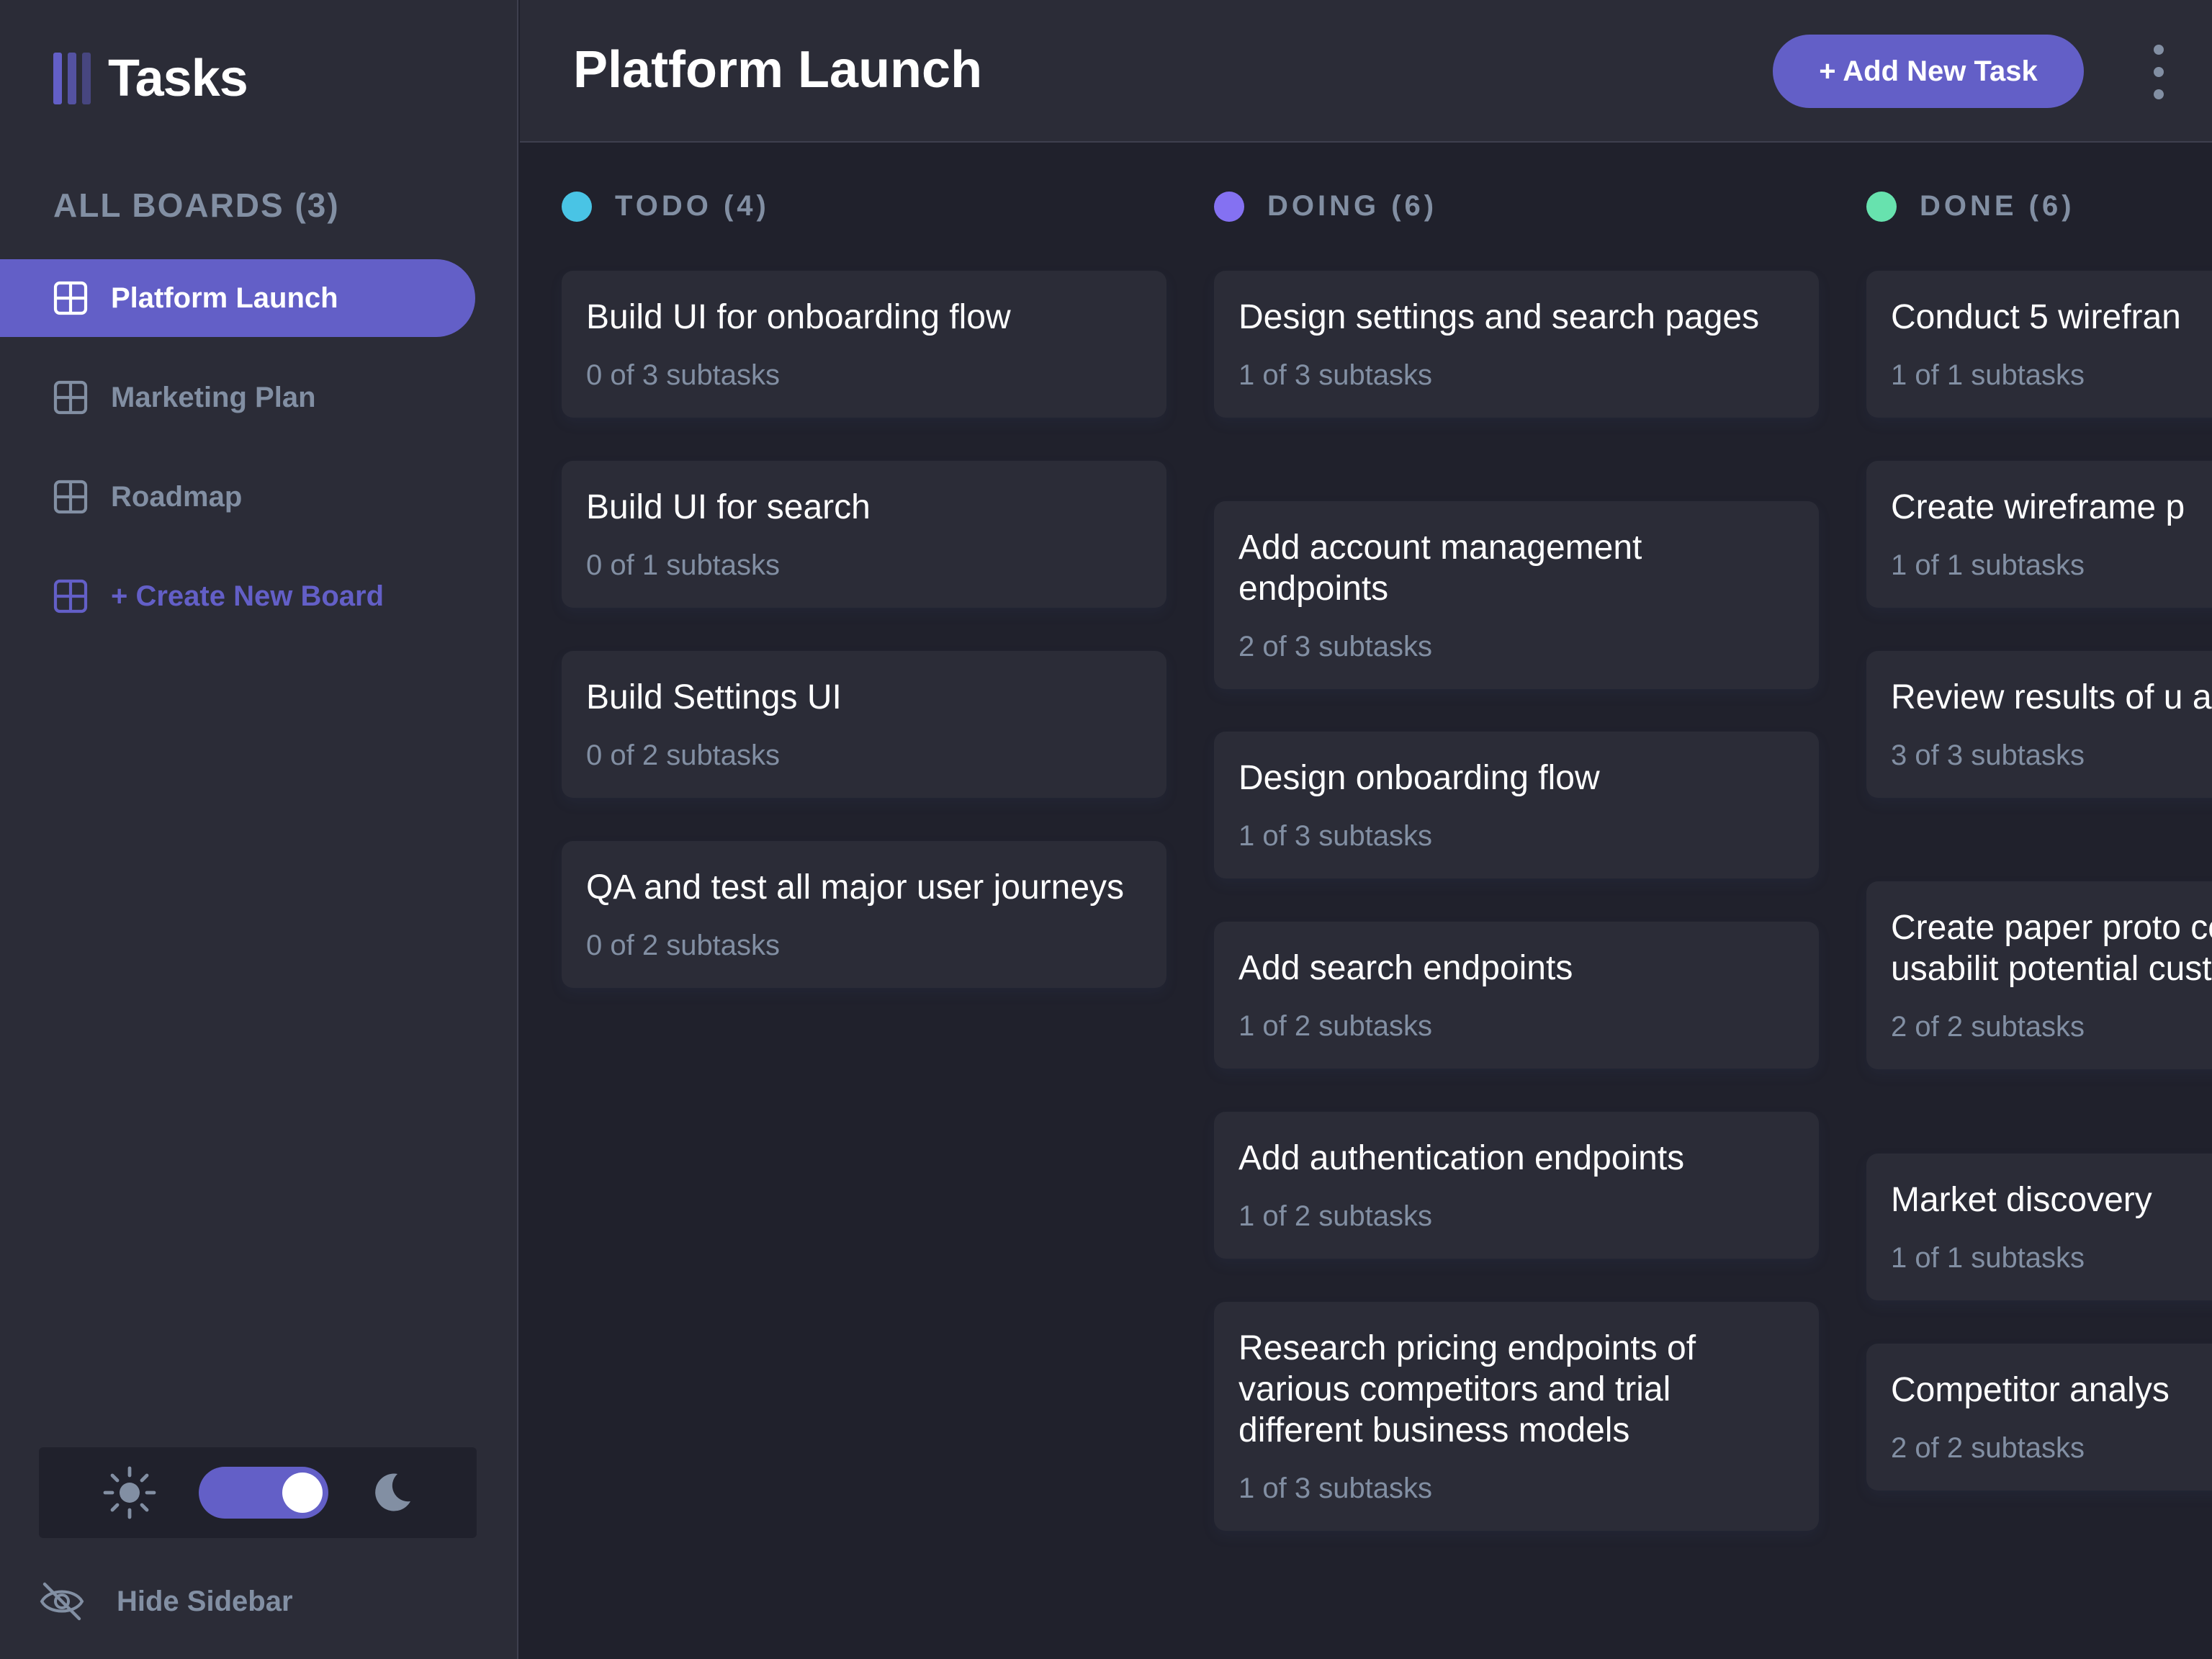 The height and width of the screenshot is (1659, 2212). What do you see at coordinates (2036, 317) in the screenshot?
I see `task-title: Conduct 5 wirefran` at bounding box center [2036, 317].